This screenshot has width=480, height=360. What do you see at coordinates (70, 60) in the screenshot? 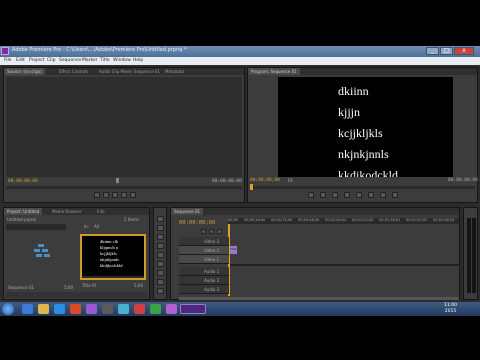
I see `menu-sequence: Sequence` at bounding box center [70, 60].